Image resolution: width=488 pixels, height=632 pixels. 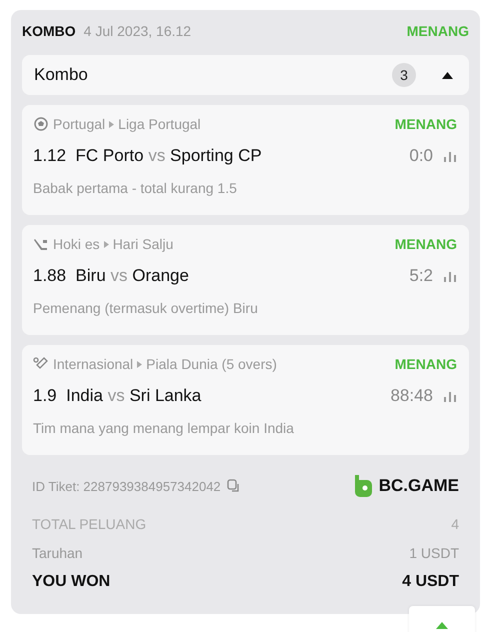 What do you see at coordinates (147, 156) in the screenshot?
I see `match-line: 1.12 FC Porto vs Sporting CP` at bounding box center [147, 156].